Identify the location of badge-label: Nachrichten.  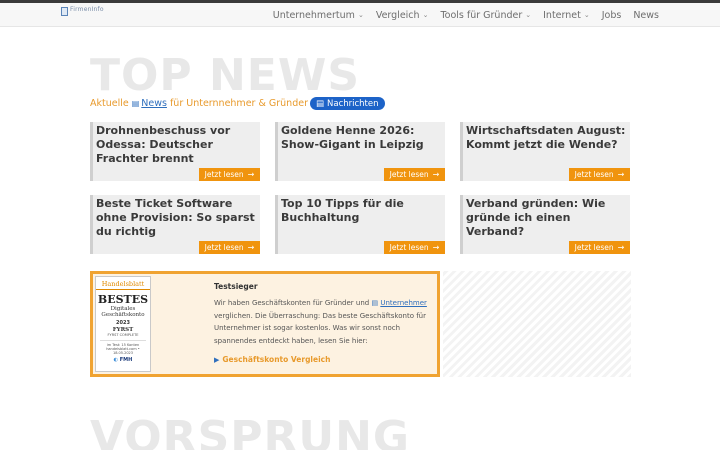
(353, 103).